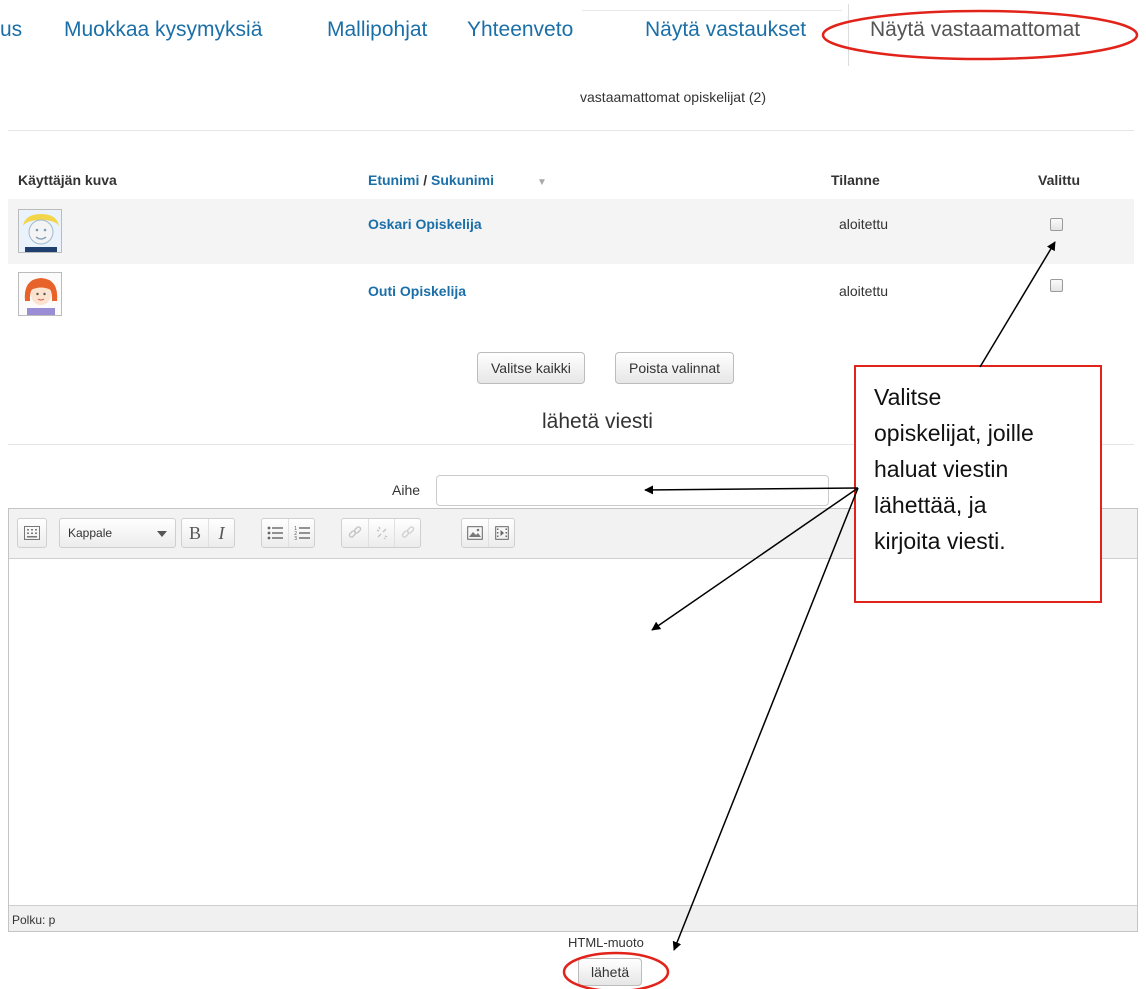 This screenshot has height=989, width=1146. I want to click on sort-desc-icon: ▼, so click(542, 182).